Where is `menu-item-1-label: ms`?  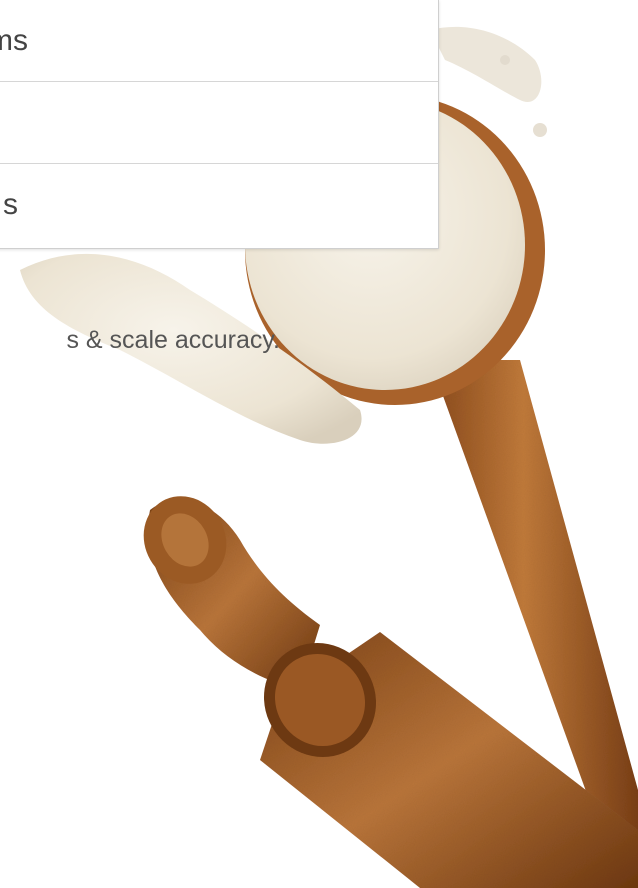 menu-item-1-label: ms is located at coordinates (14, 40).